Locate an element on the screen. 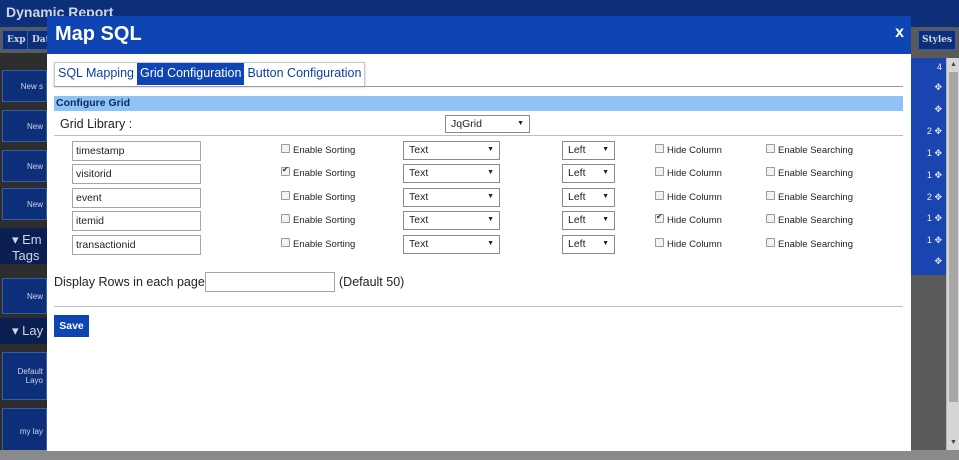  left-section-tags: ▾ Em Tags is located at coordinates (23, 246).